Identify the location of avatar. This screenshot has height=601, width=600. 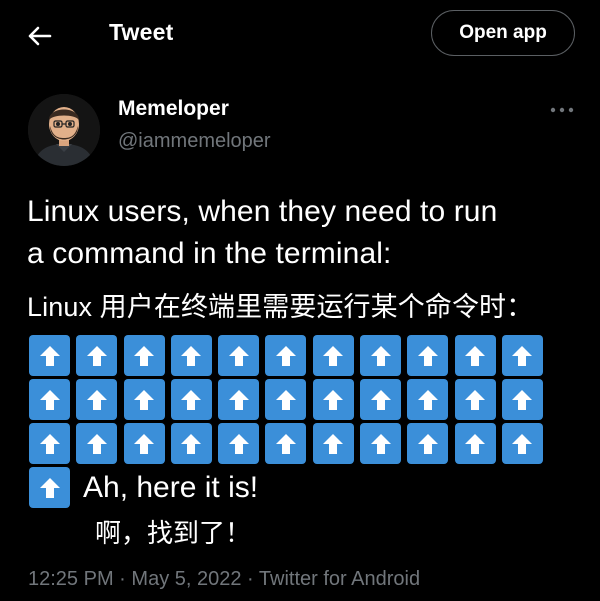
(64, 130).